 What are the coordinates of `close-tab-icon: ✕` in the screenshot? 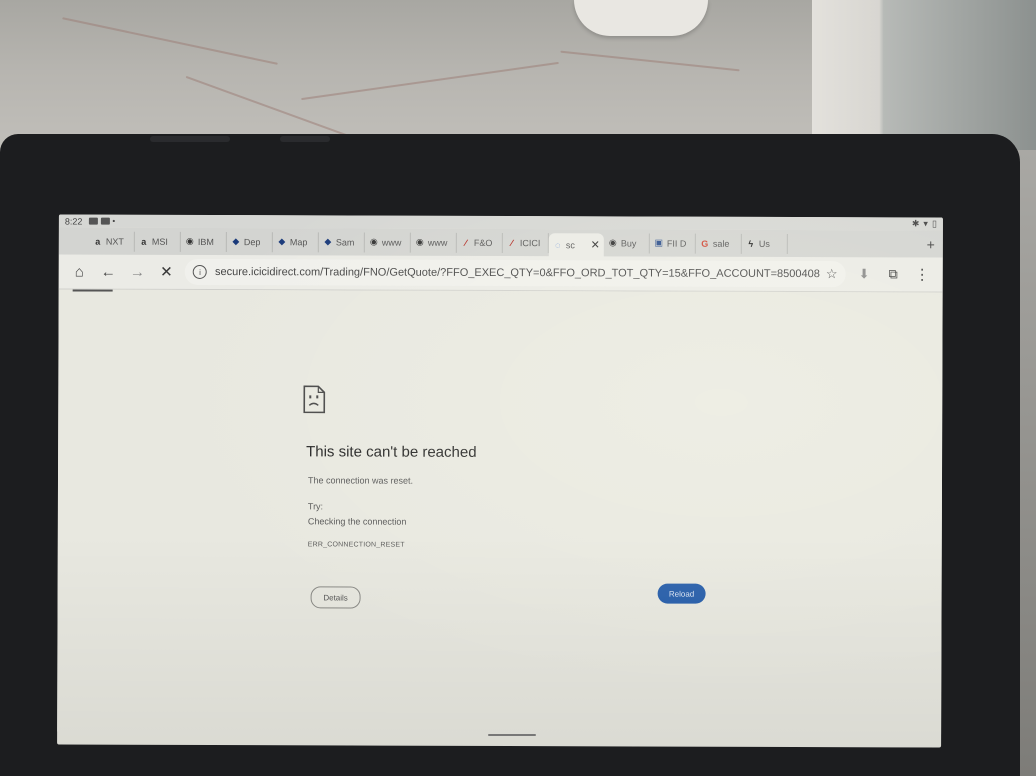 It's located at (595, 244).